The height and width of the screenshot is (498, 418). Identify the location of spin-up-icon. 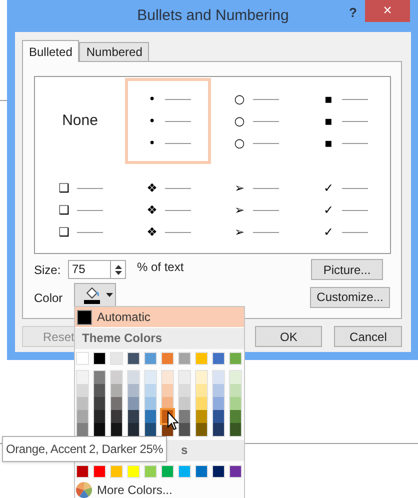
(118, 266).